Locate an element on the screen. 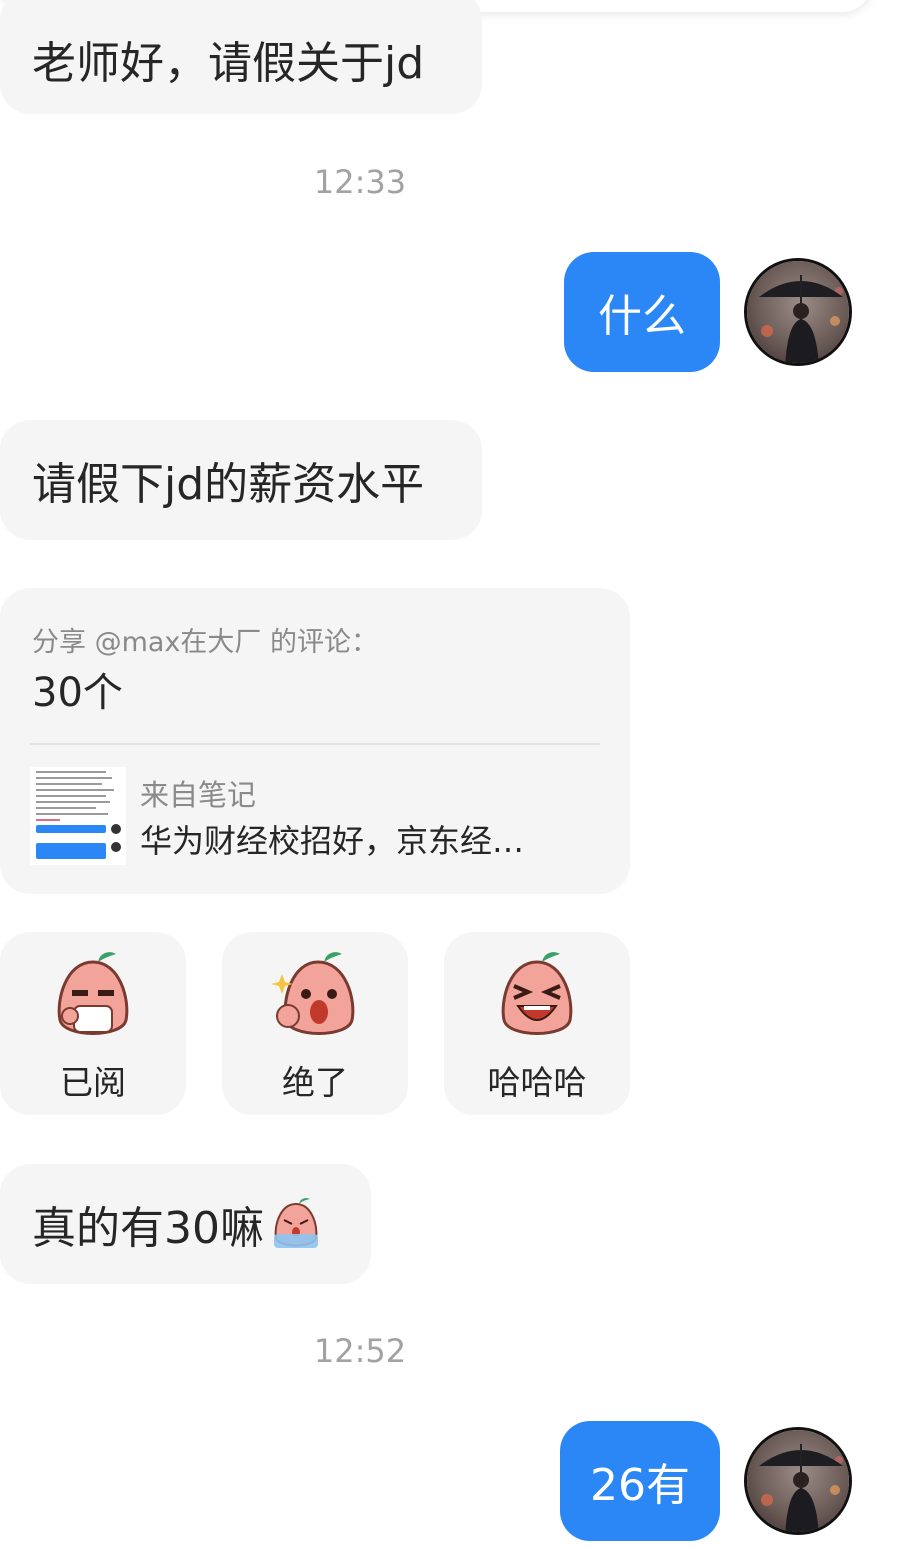 The height and width of the screenshot is (1548, 900). reaction-sticker-amazing: 绝了 is located at coordinates (315, 1023).